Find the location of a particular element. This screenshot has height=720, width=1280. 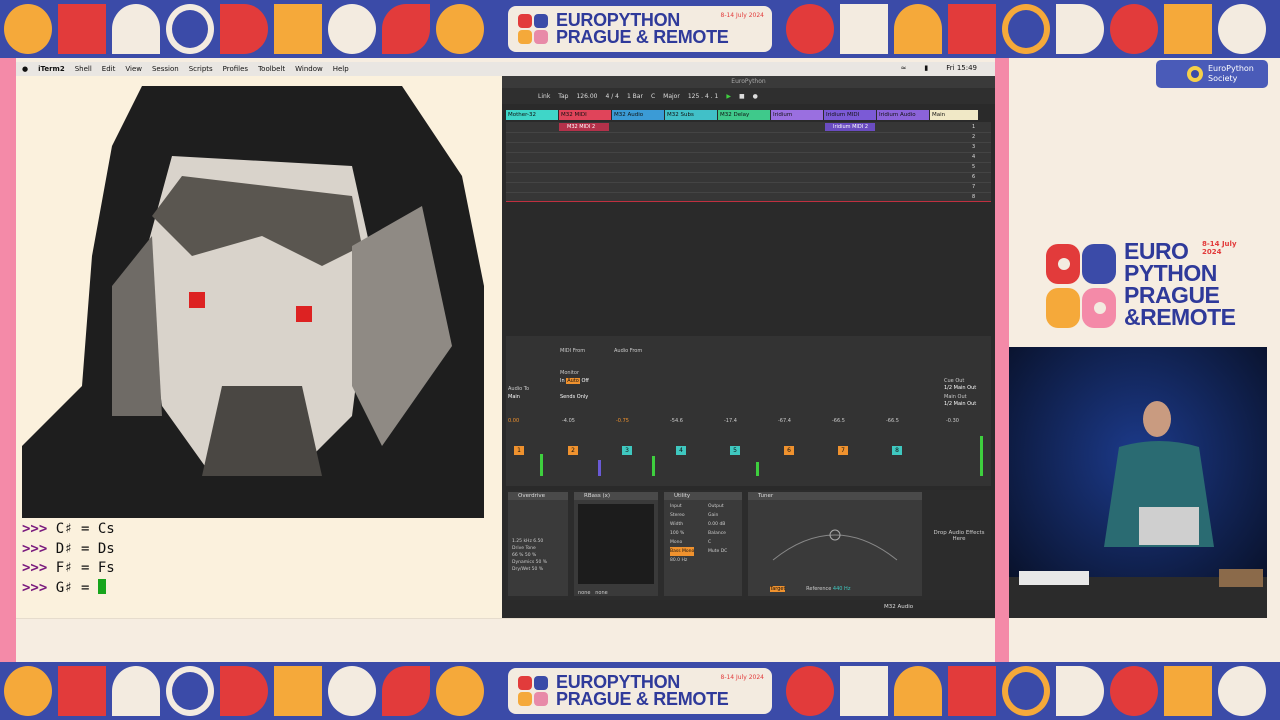

param-balance: C is located at coordinates (717, 542).